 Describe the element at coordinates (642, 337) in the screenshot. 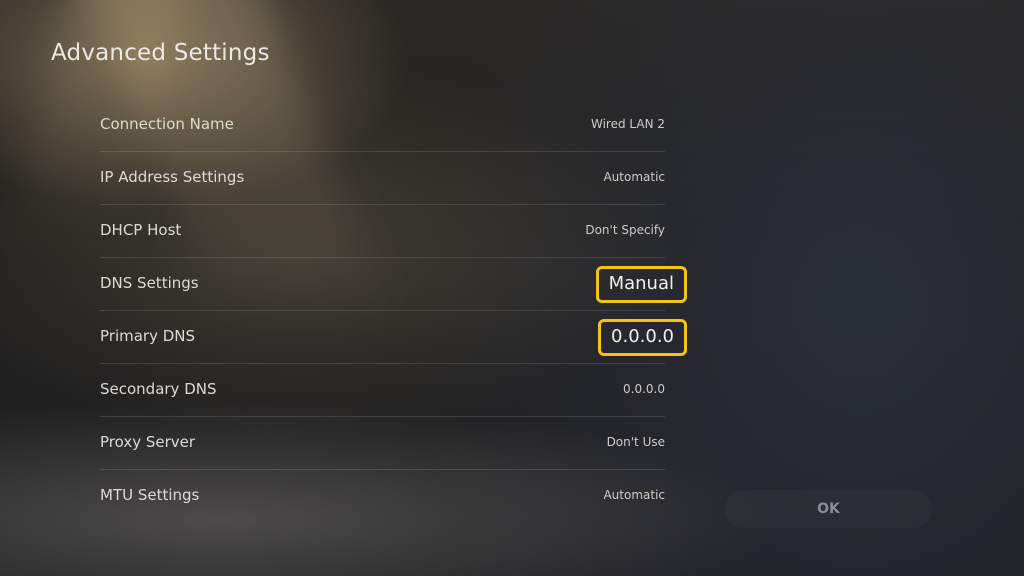

I see `setting-value-highlighted: 0.0.0.0` at that location.